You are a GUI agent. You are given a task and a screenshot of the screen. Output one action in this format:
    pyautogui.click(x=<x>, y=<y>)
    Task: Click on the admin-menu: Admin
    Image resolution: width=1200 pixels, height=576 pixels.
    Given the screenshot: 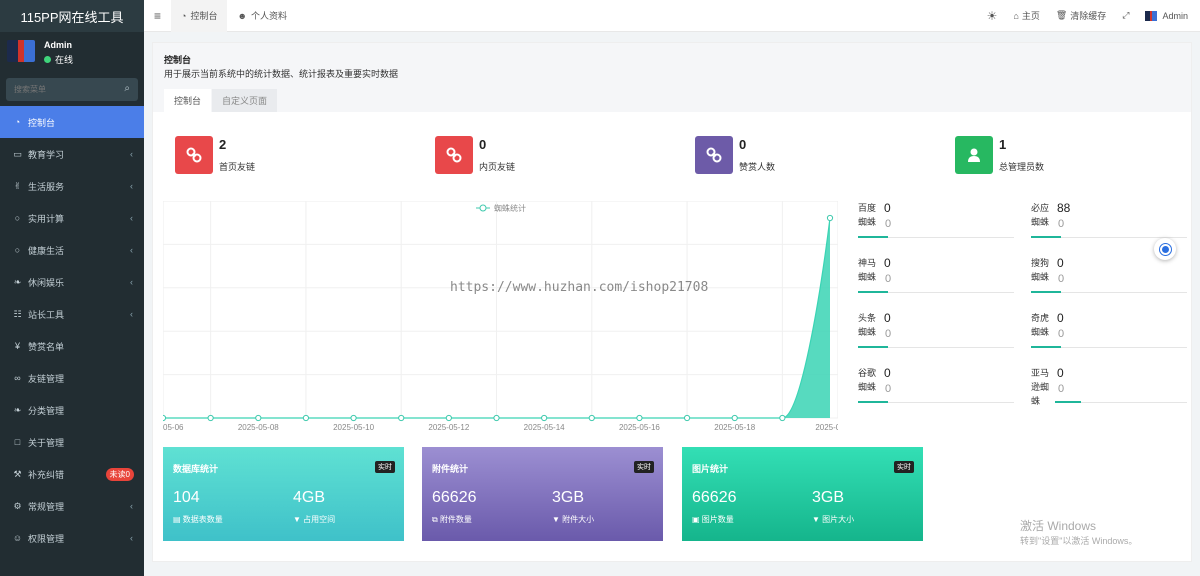 What is the action you would take?
    pyautogui.click(x=1168, y=16)
    